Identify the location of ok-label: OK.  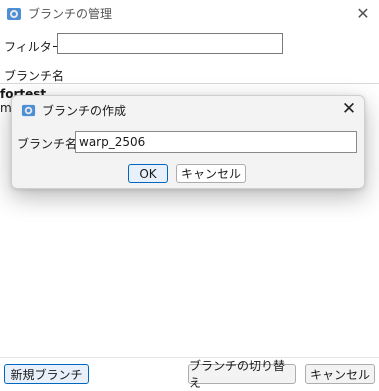
(148, 173).